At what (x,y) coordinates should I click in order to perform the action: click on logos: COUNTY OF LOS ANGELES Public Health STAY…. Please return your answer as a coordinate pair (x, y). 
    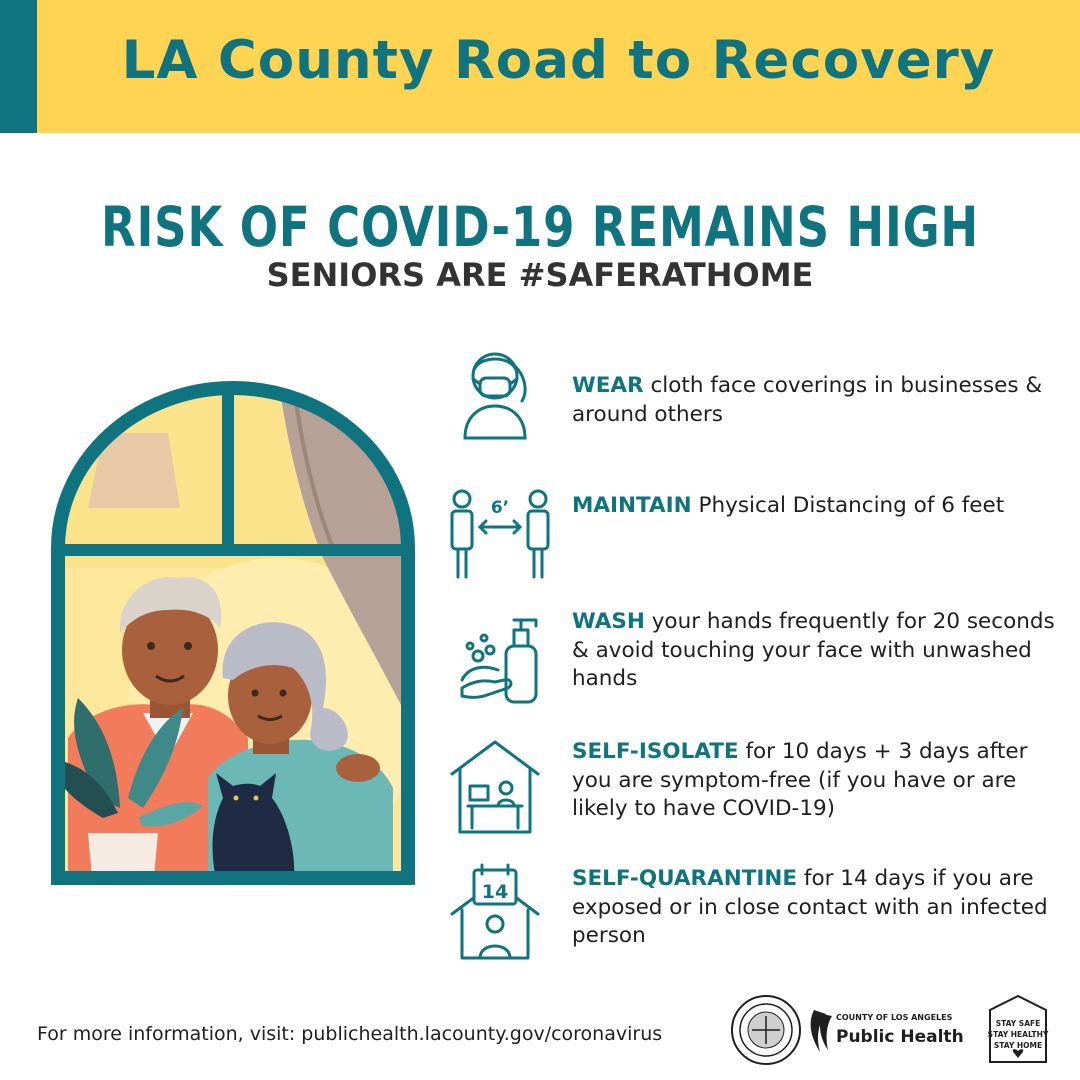
    Looking at the image, I should click on (890, 1029).